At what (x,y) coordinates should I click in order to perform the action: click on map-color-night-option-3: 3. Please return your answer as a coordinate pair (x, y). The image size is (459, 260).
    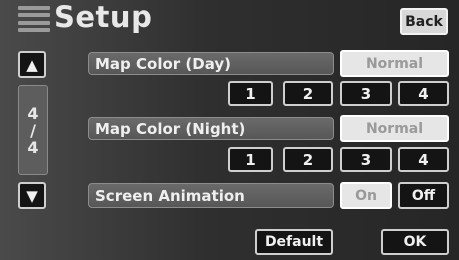
    Looking at the image, I should click on (366, 159).